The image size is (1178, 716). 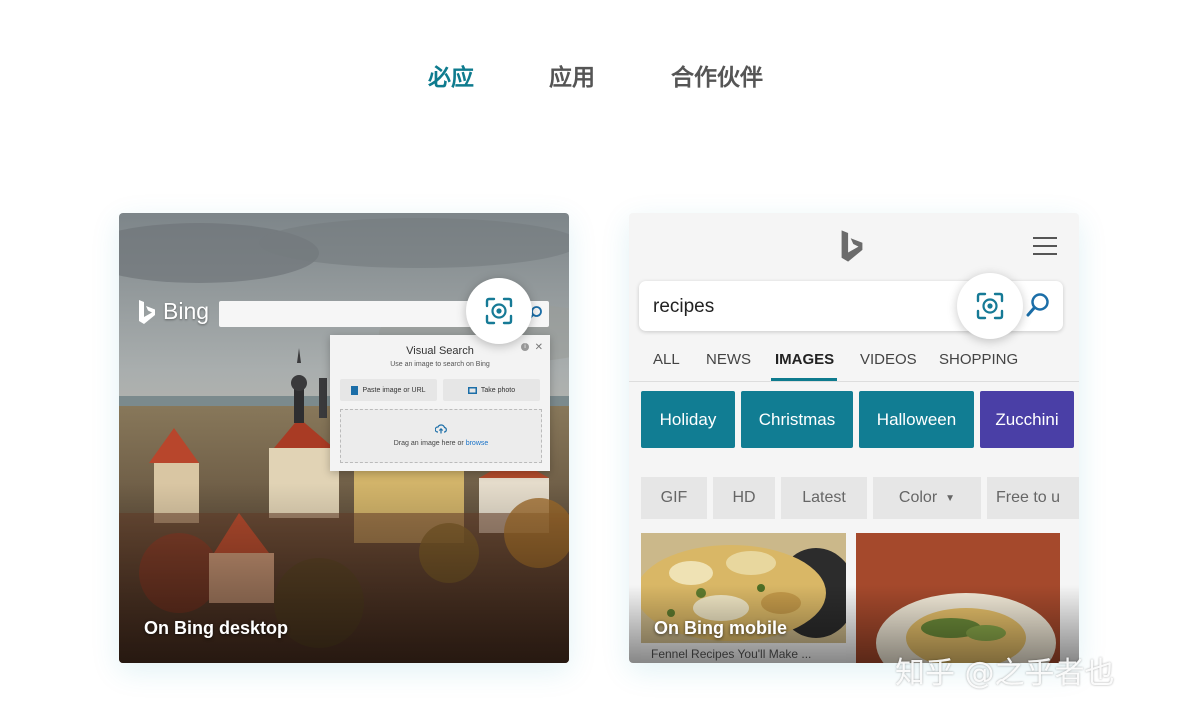 What do you see at coordinates (440, 364) in the screenshot?
I see `visual-search-subtitle: Use an image to search on Bing` at bounding box center [440, 364].